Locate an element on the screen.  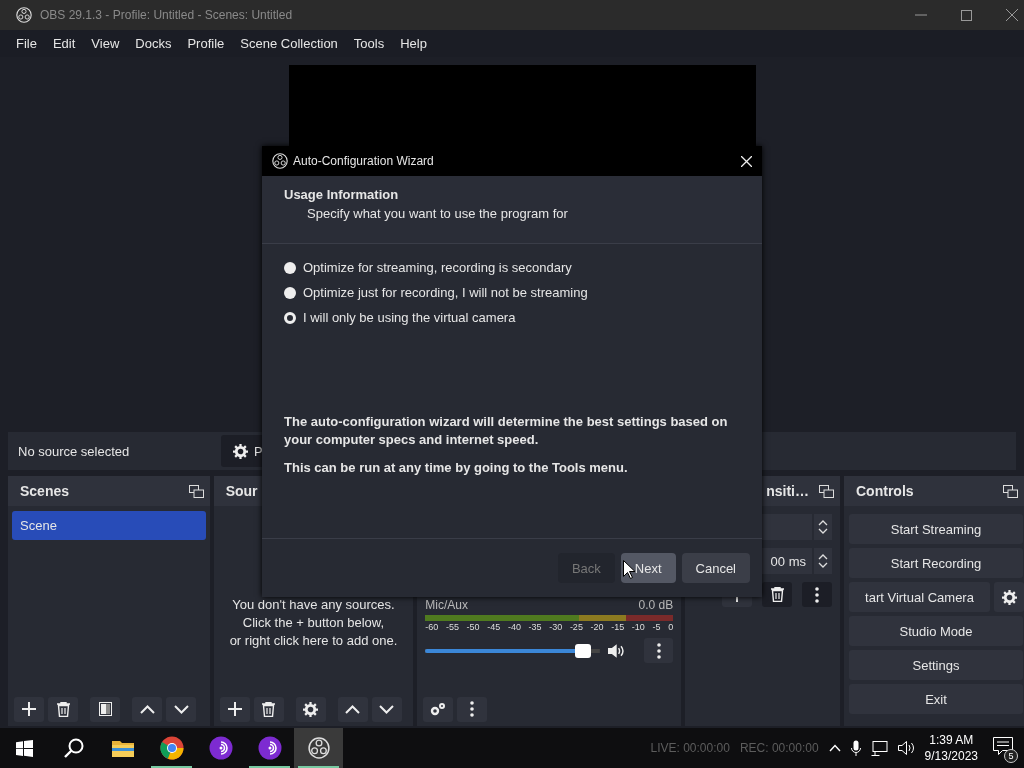
mixer-menu-button is located at coordinates (472, 709).